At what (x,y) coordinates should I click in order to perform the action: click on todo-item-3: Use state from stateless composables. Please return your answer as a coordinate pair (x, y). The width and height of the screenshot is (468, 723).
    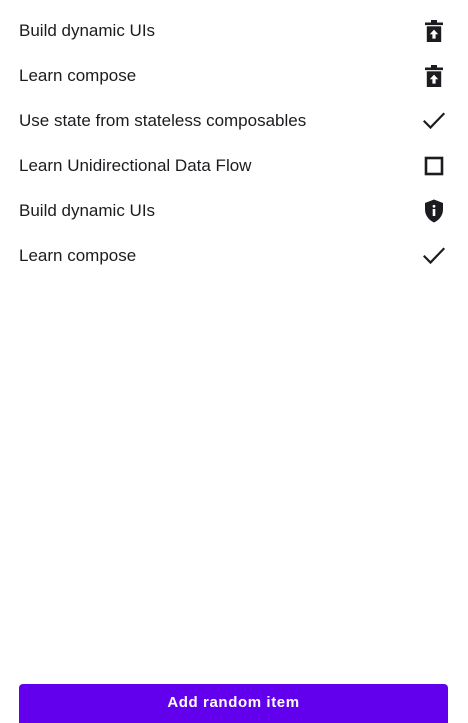
    Looking at the image, I should click on (234, 120).